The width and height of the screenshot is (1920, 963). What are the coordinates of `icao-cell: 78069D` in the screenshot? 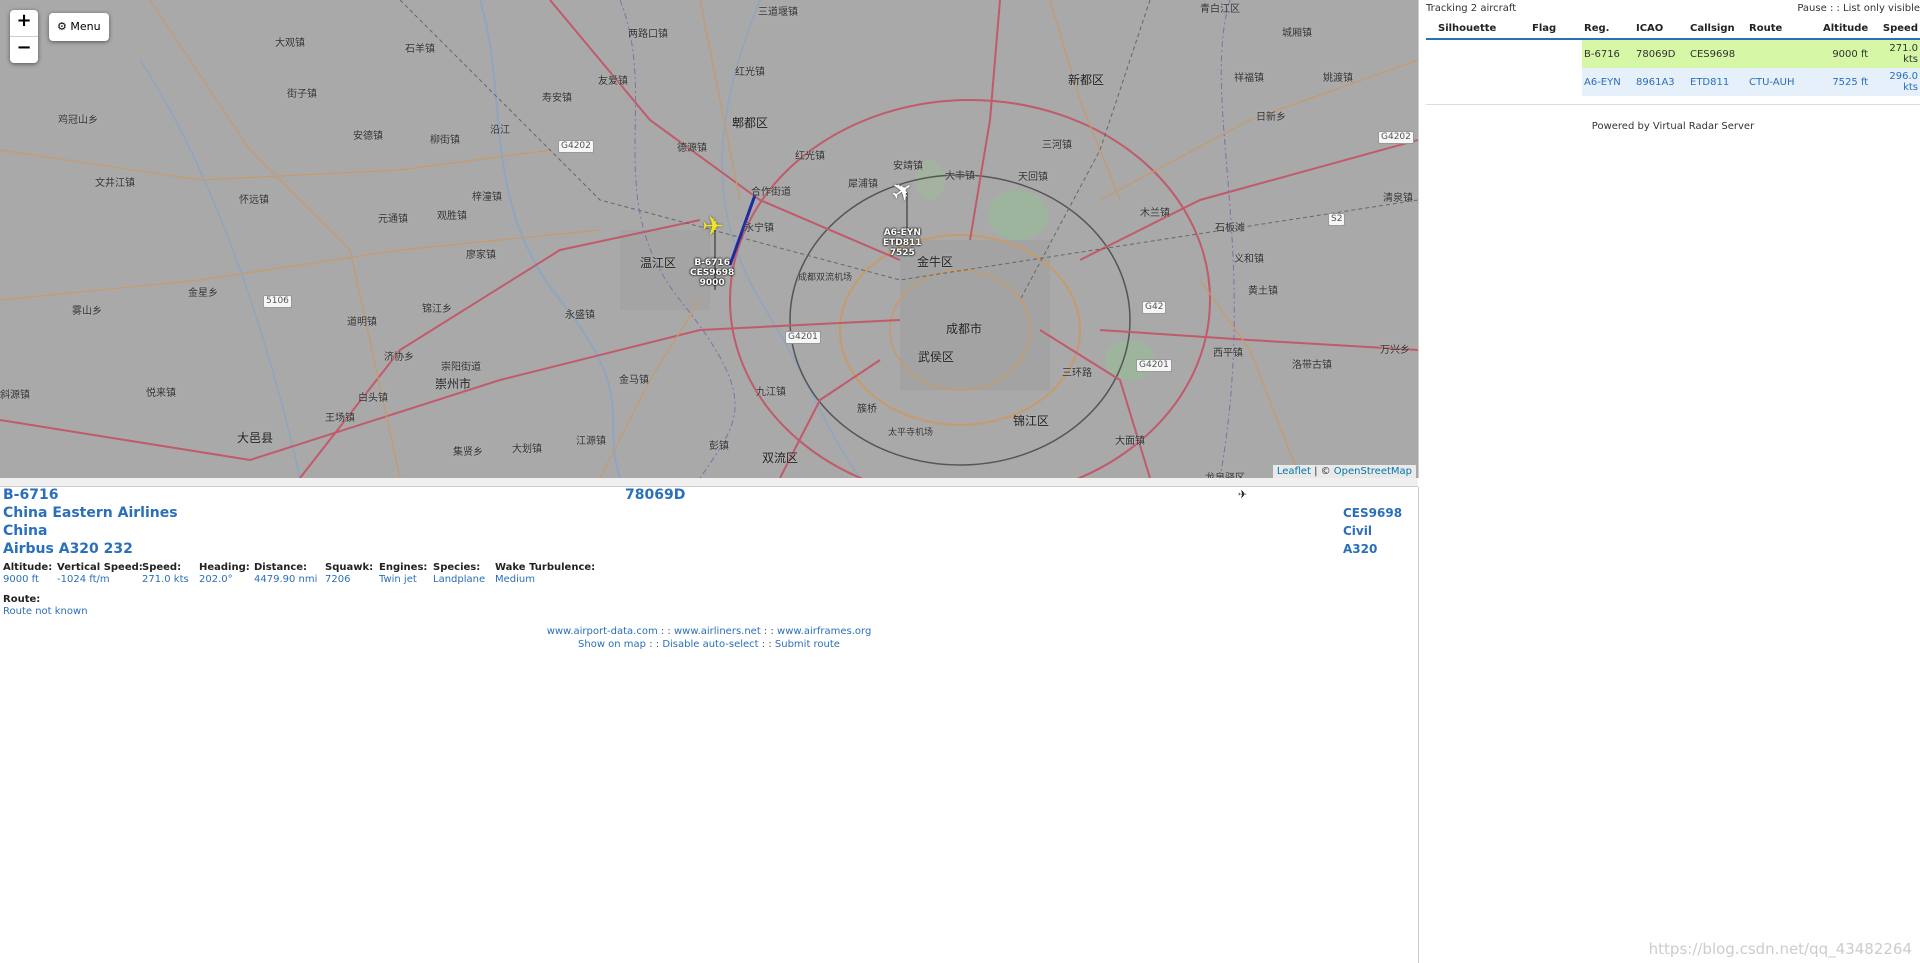 It's located at (1661, 53).